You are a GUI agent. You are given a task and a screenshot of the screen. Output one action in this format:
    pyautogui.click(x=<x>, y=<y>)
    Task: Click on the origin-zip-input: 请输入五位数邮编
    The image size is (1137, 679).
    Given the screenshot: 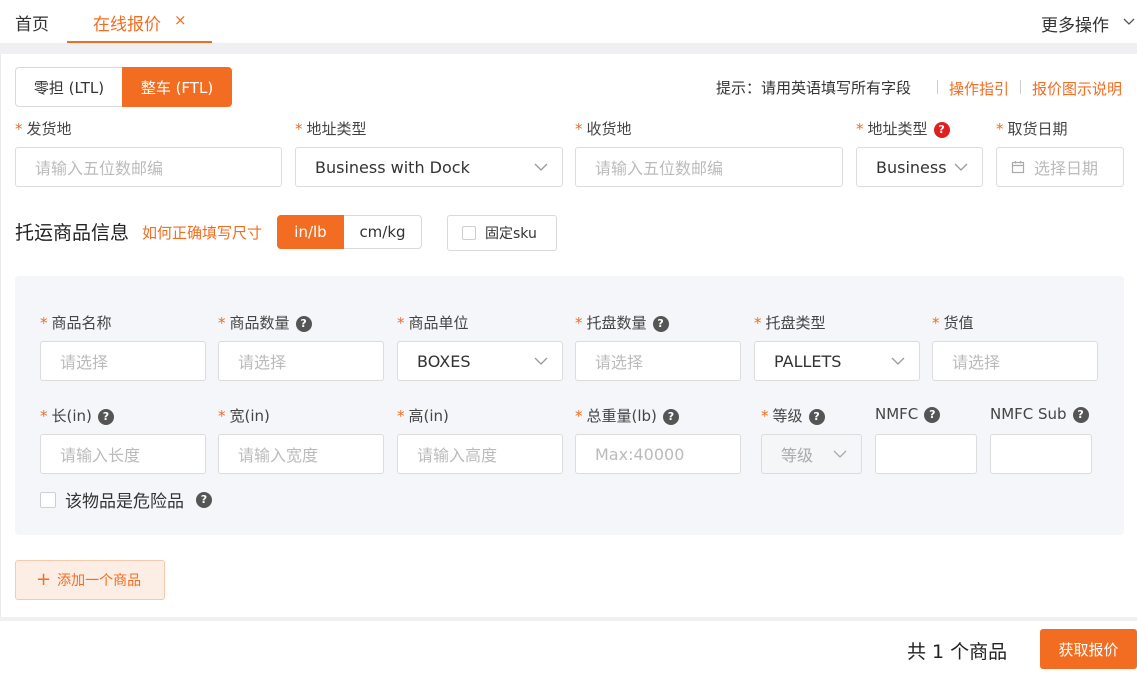 What is the action you would take?
    pyautogui.click(x=148, y=167)
    